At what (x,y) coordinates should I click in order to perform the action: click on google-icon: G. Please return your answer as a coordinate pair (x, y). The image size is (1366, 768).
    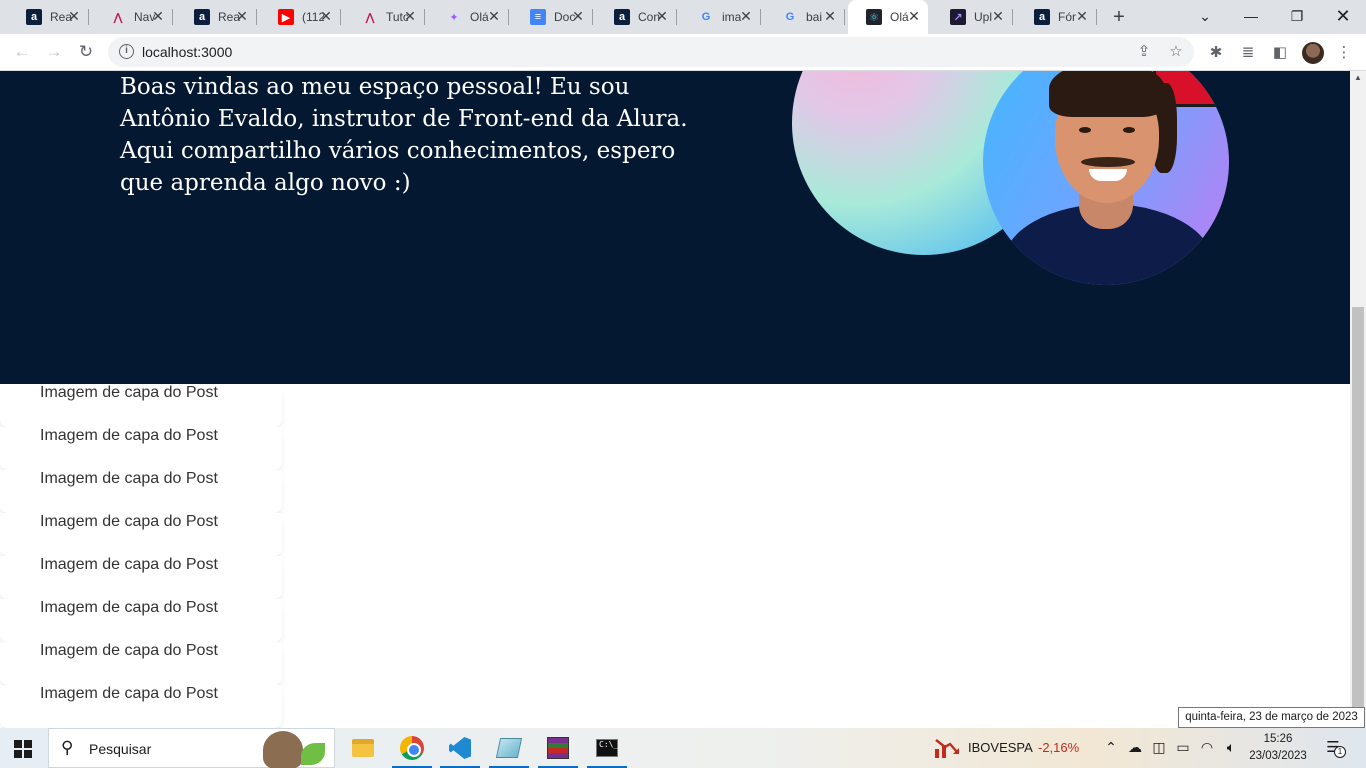
    Looking at the image, I should click on (706, 17).